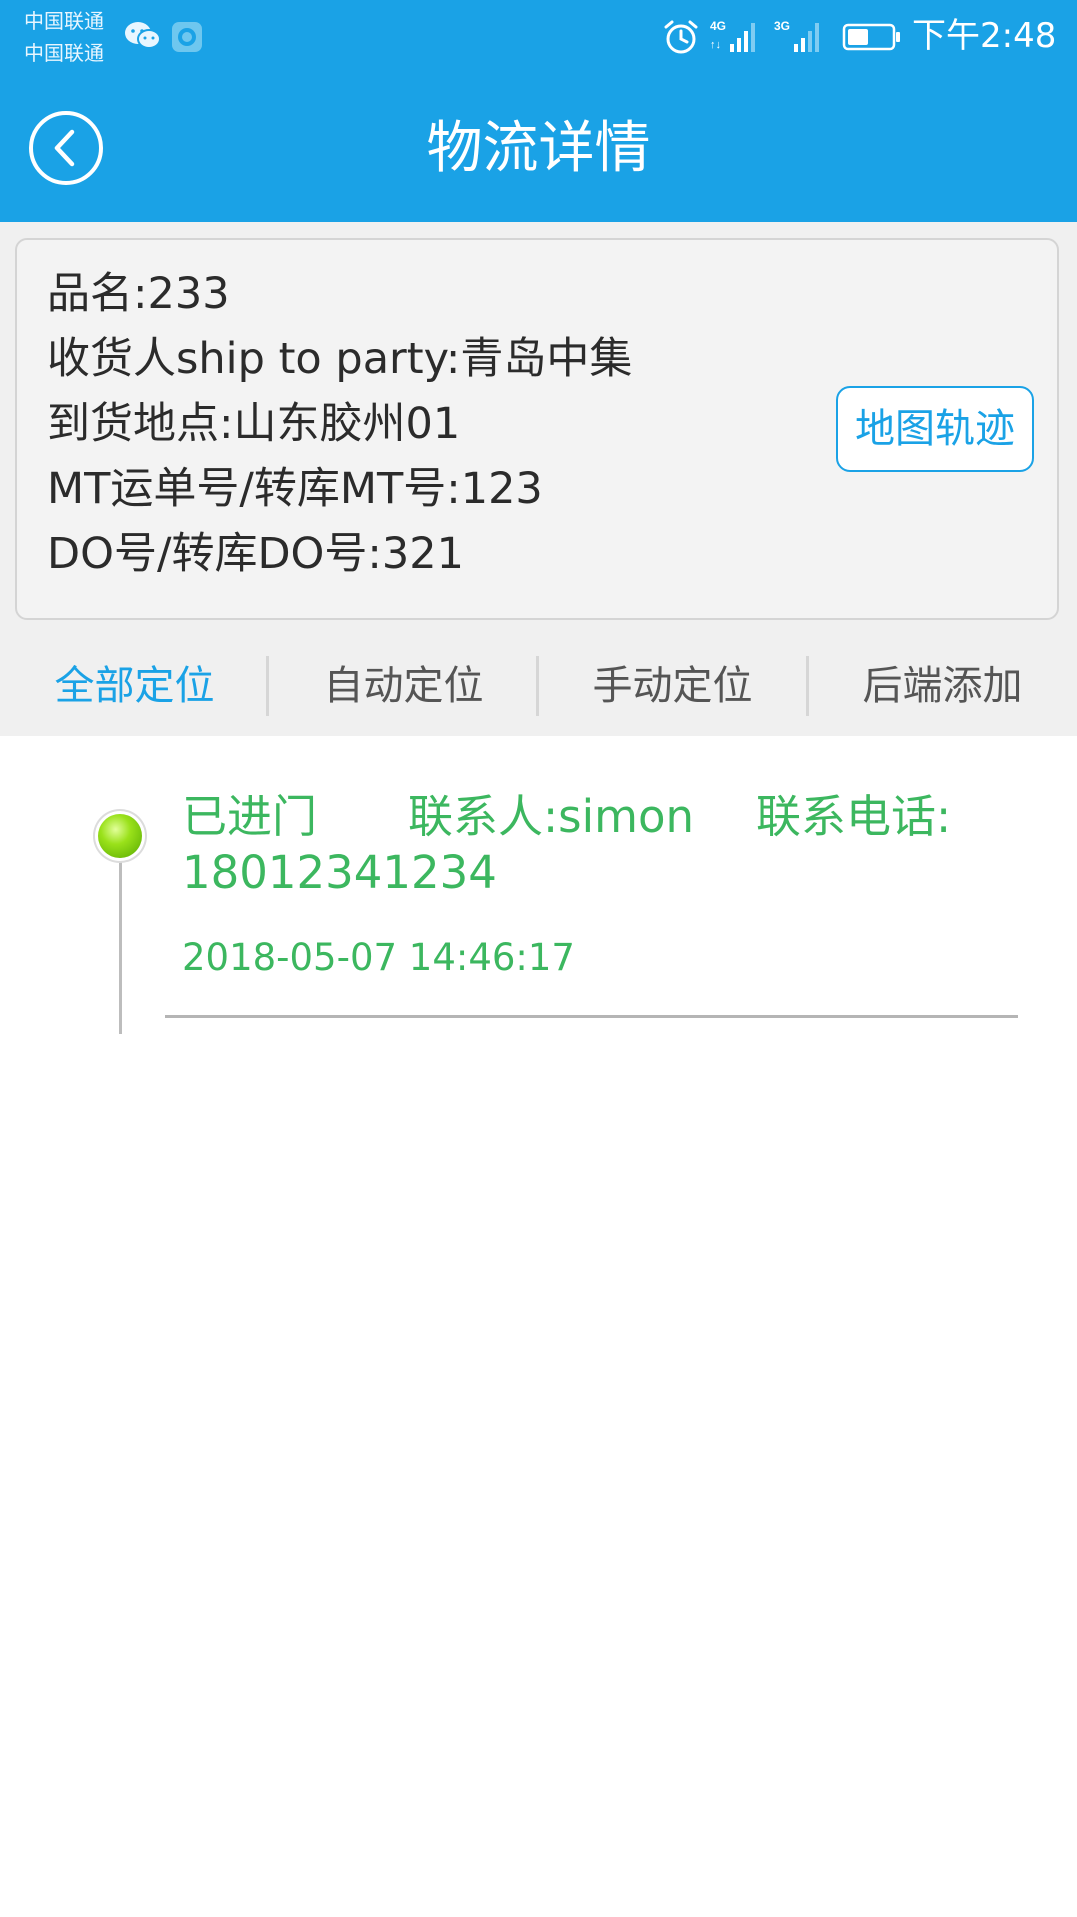  Describe the element at coordinates (942, 686) in the screenshot. I see `tab-backend-added: 后端添加` at that location.